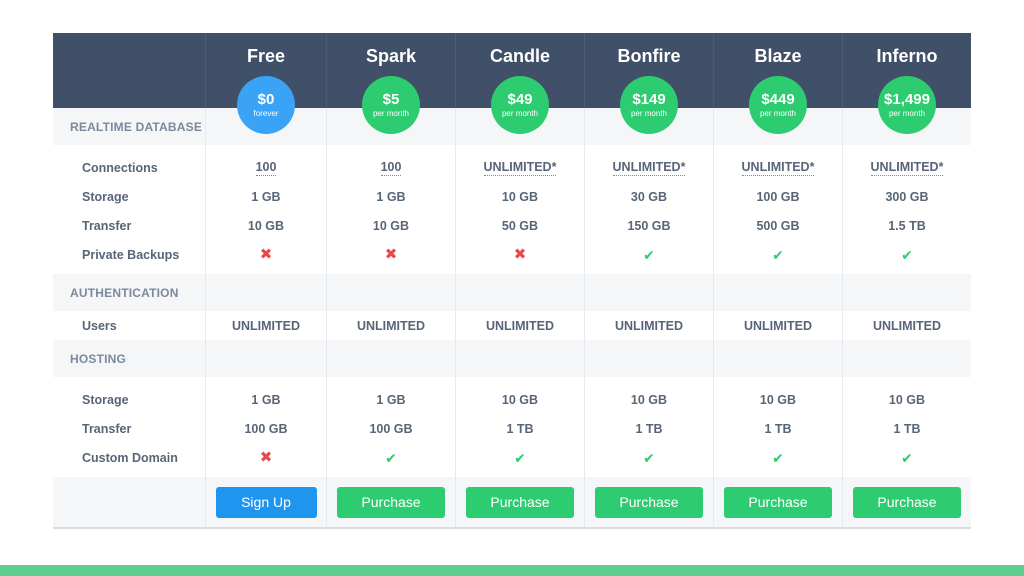  Describe the element at coordinates (266, 502) in the screenshot. I see `sign-up-button: Sign Up` at that location.